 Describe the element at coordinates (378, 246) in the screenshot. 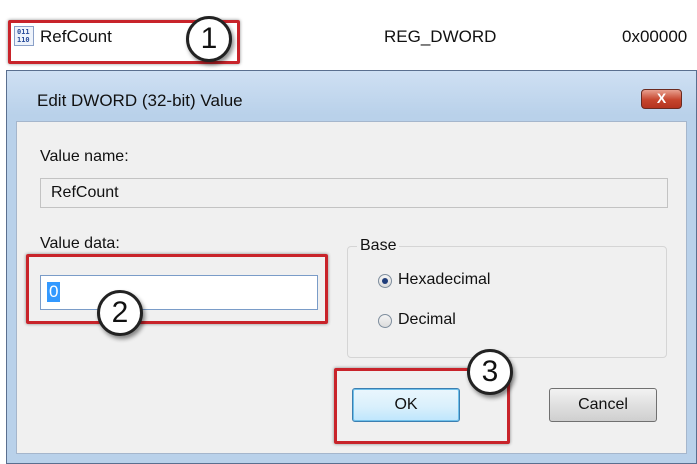

I see `base-group-label: Base` at that location.